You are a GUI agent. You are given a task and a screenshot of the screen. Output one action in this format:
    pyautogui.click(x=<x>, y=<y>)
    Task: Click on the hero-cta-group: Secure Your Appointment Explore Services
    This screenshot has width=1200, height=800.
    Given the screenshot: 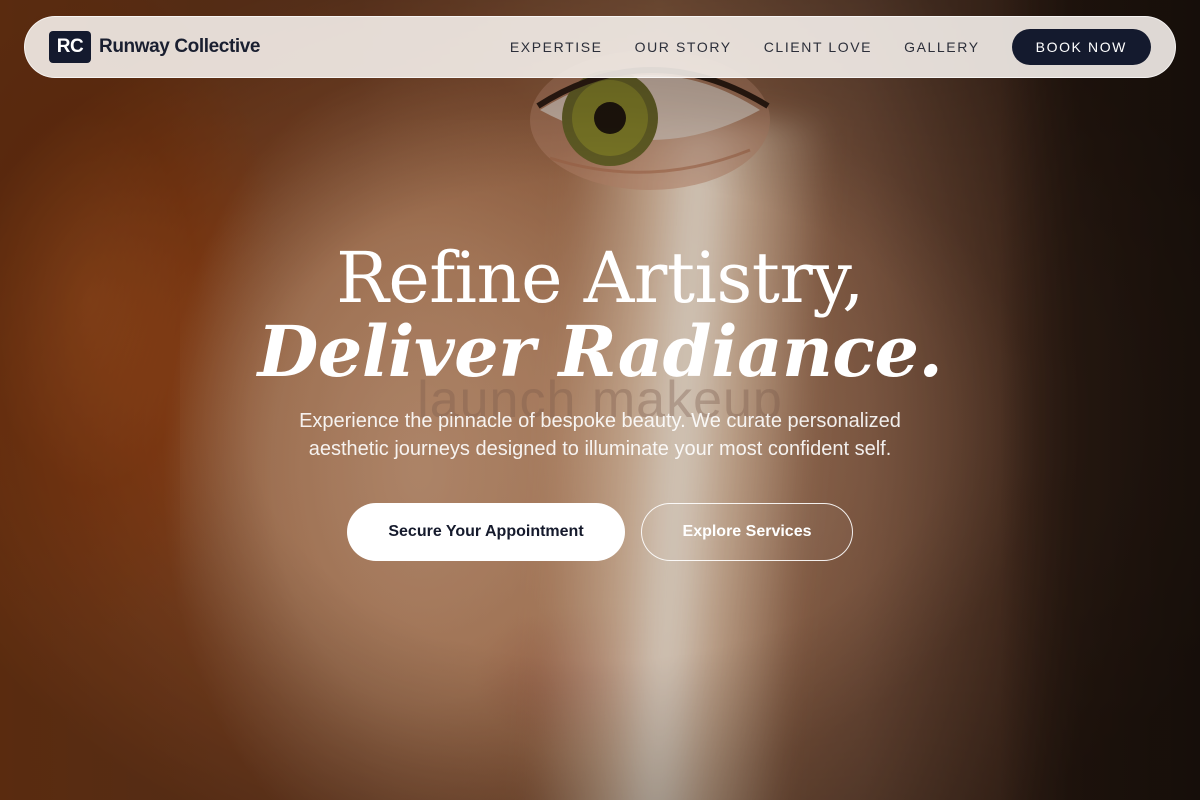 What is the action you would take?
    pyautogui.click(x=600, y=532)
    